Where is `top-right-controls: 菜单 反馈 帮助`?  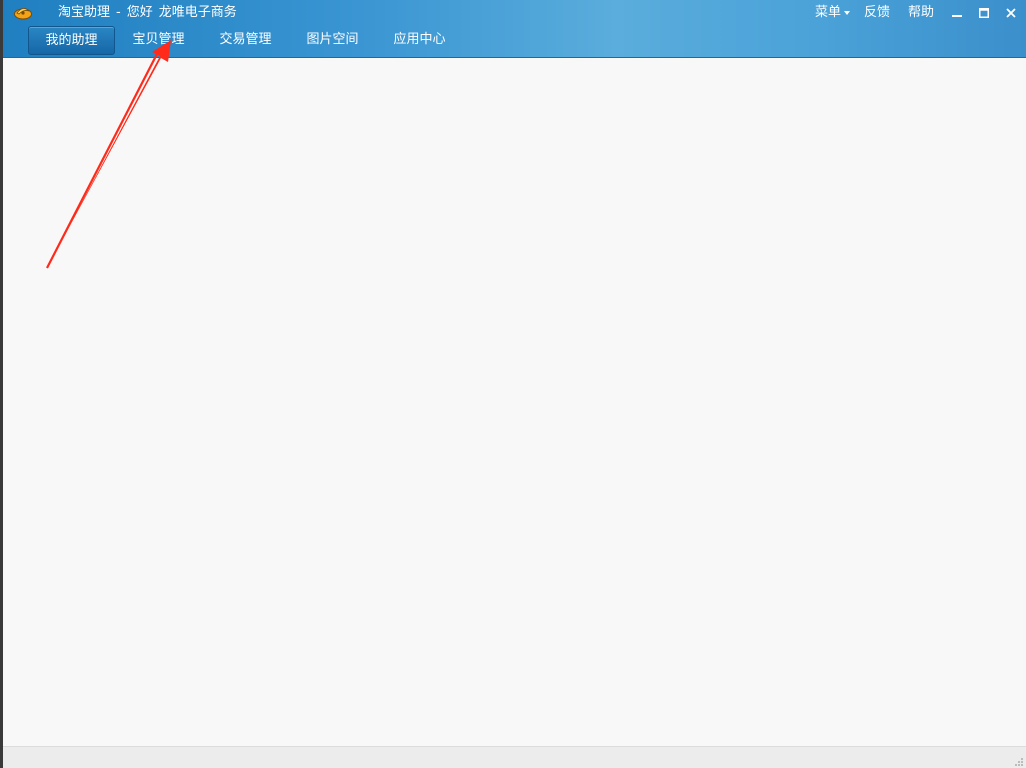 top-right-controls: 菜单 反馈 帮助 is located at coordinates (913, 13).